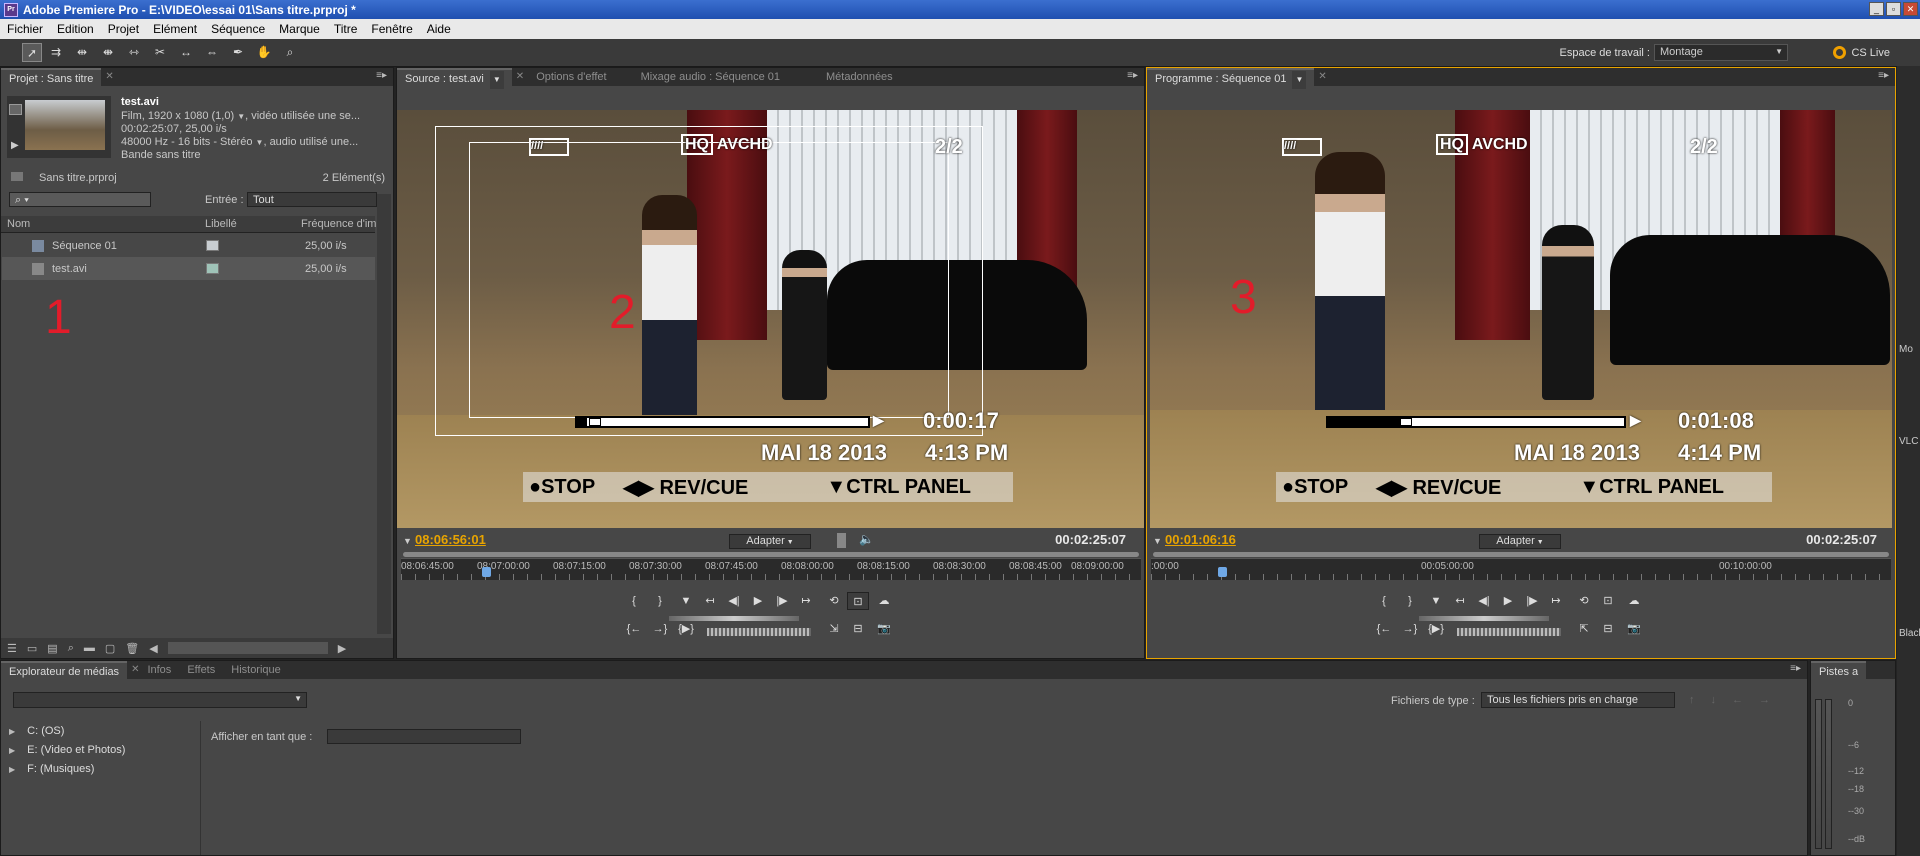  Describe the element at coordinates (770, 541) in the screenshot. I see `source-fit-select: Adapter` at that location.